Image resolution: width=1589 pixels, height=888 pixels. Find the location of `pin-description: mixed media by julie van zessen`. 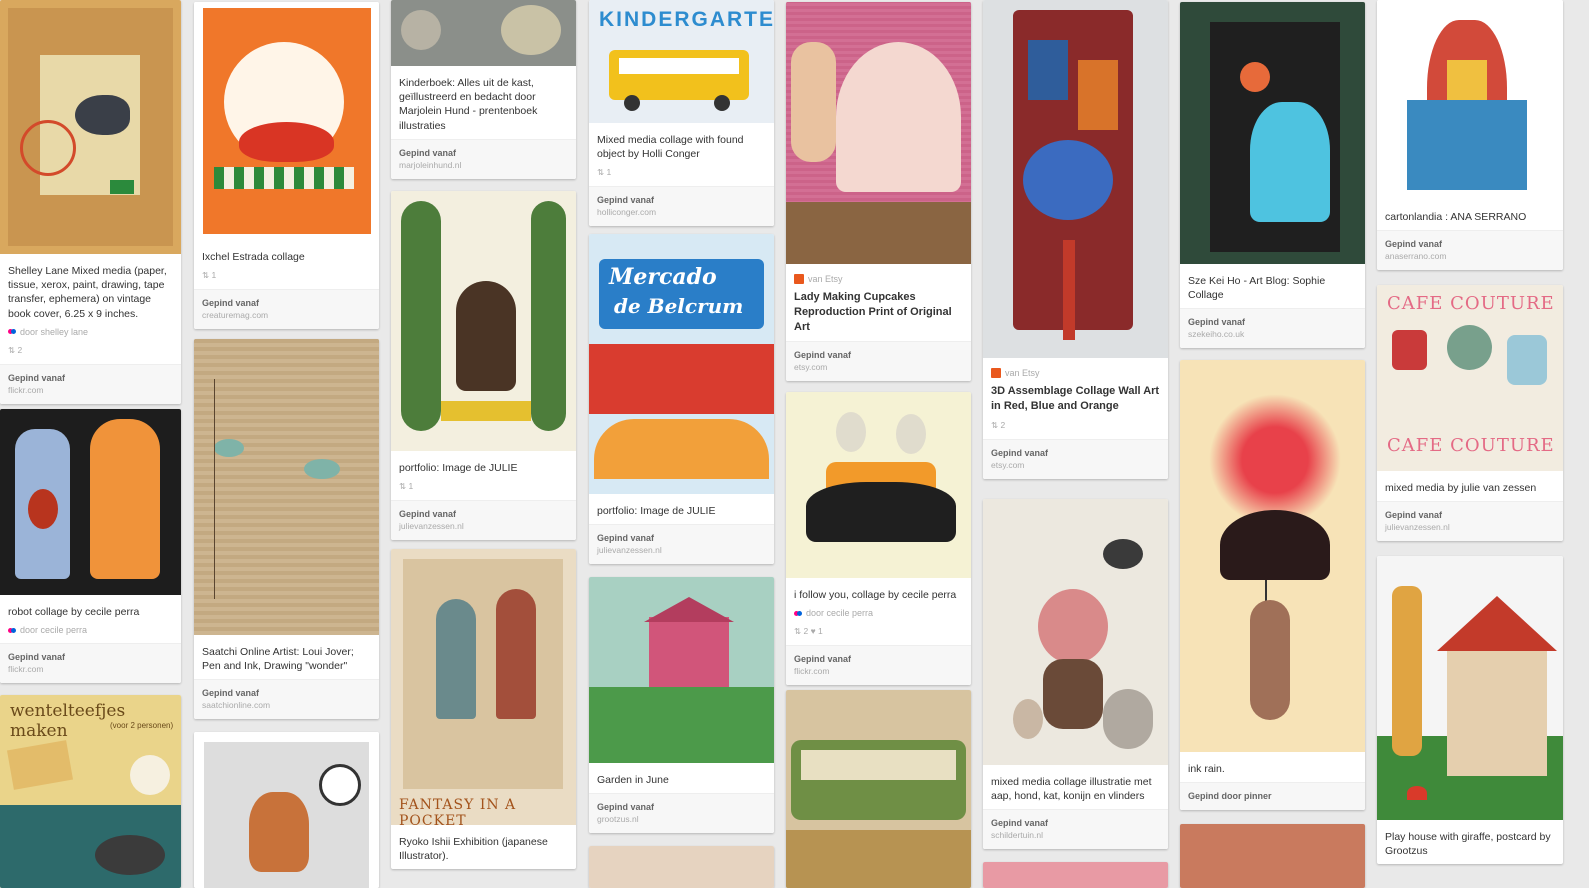

pin-description: mixed media by julie van zessen is located at coordinates (1461, 488).